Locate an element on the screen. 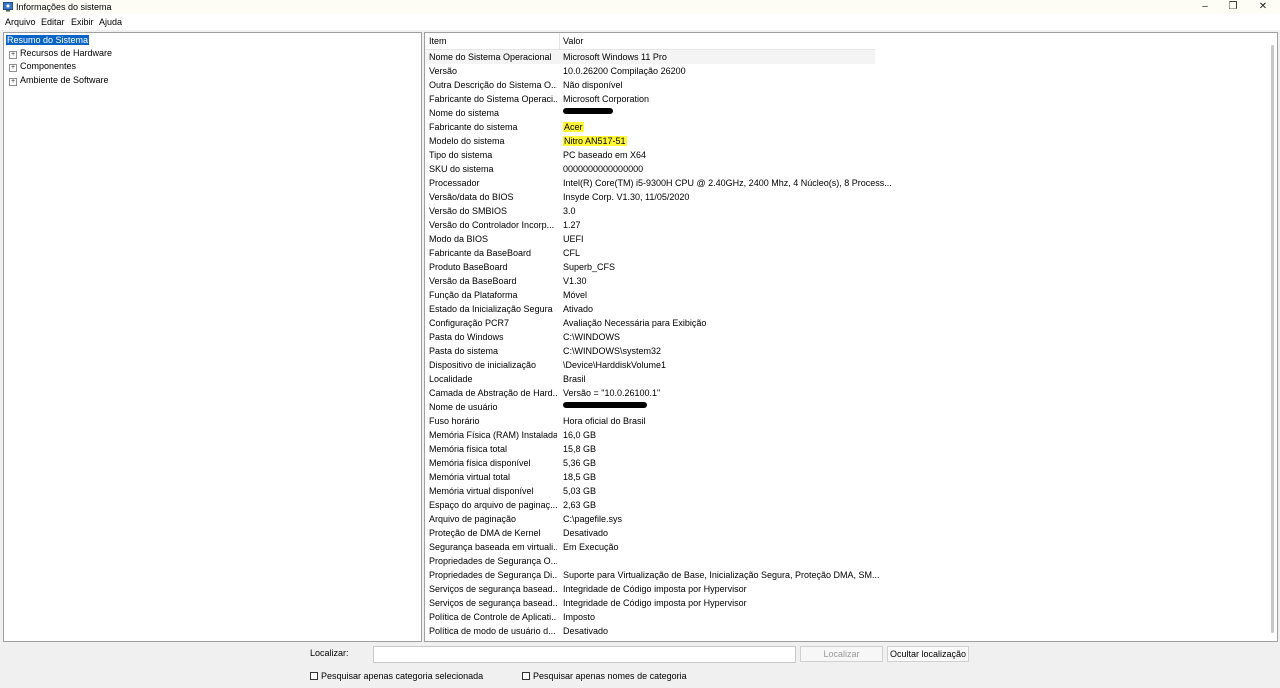  vertical-scrollbar is located at coordinates (1273, 337).